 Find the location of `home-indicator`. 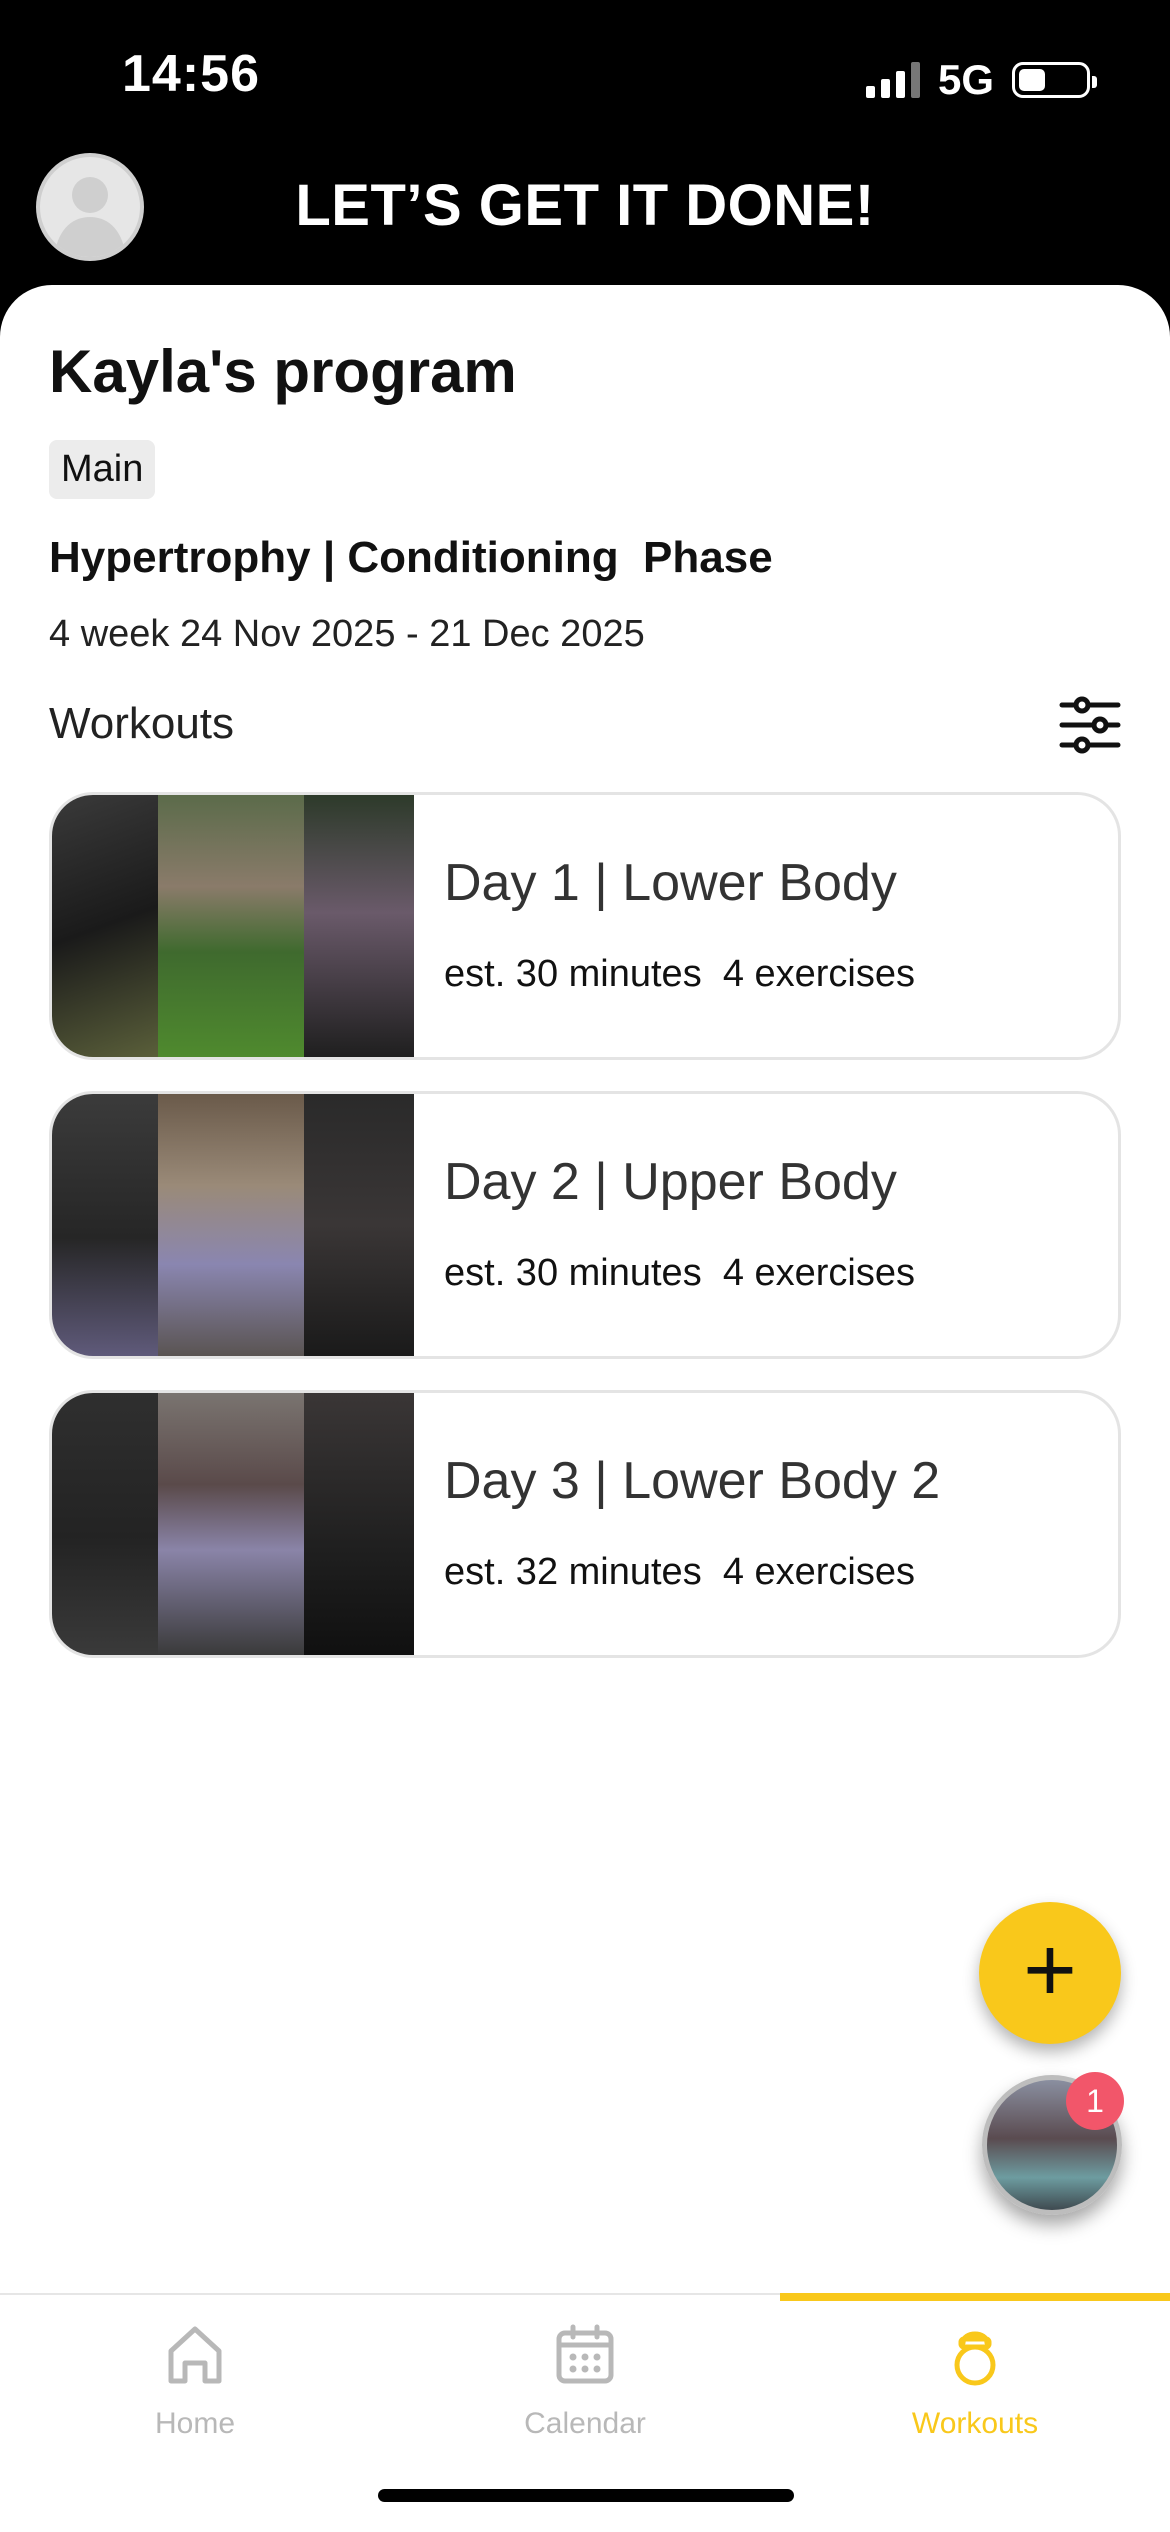

home-indicator is located at coordinates (586, 2495).